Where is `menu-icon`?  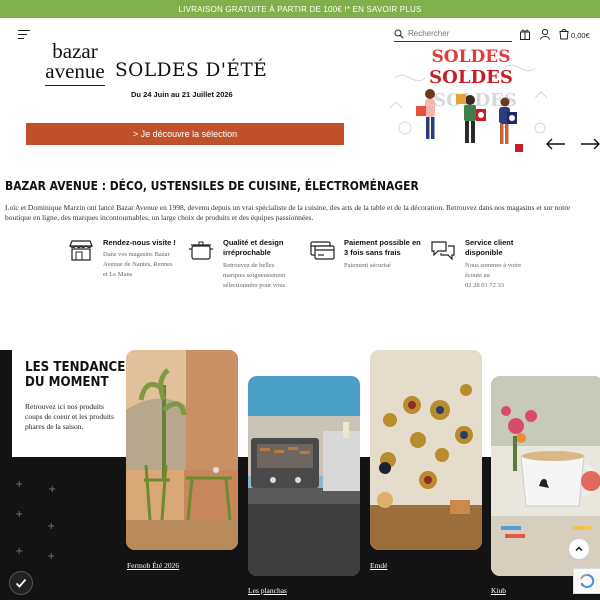 menu-icon is located at coordinates (24, 35).